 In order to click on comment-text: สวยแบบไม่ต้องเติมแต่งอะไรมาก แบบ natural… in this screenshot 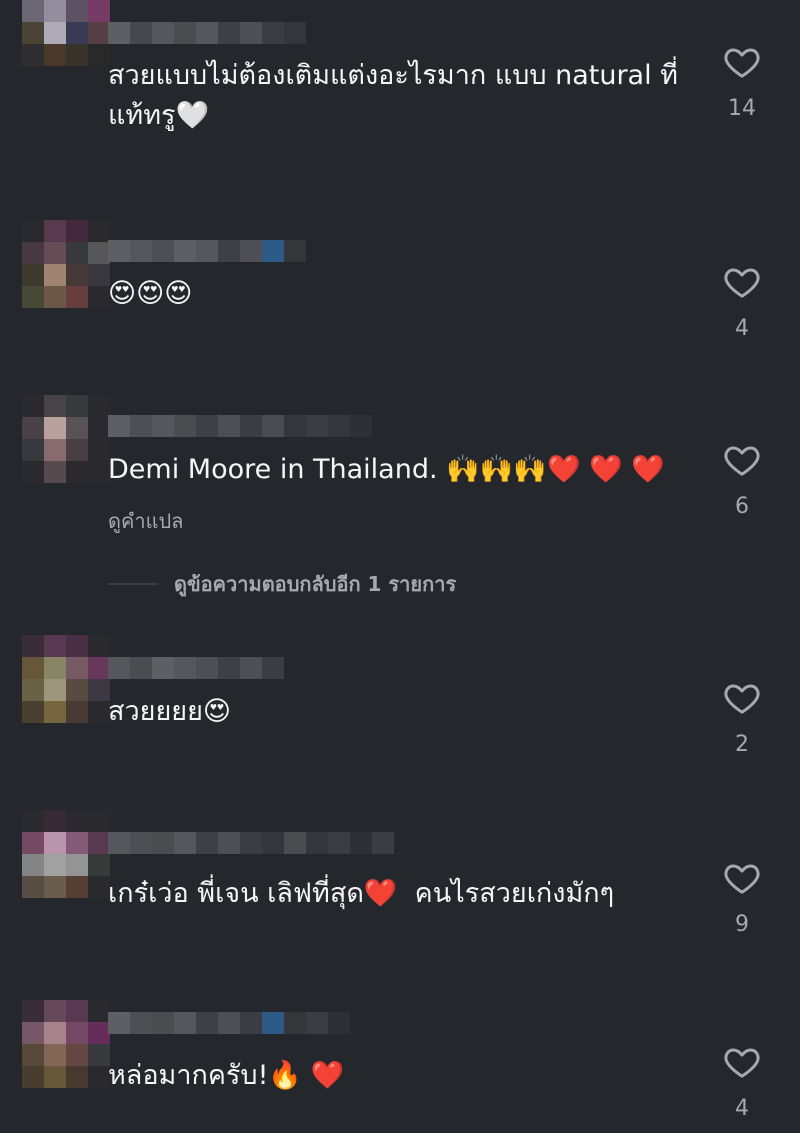, I will do `click(393, 95)`.